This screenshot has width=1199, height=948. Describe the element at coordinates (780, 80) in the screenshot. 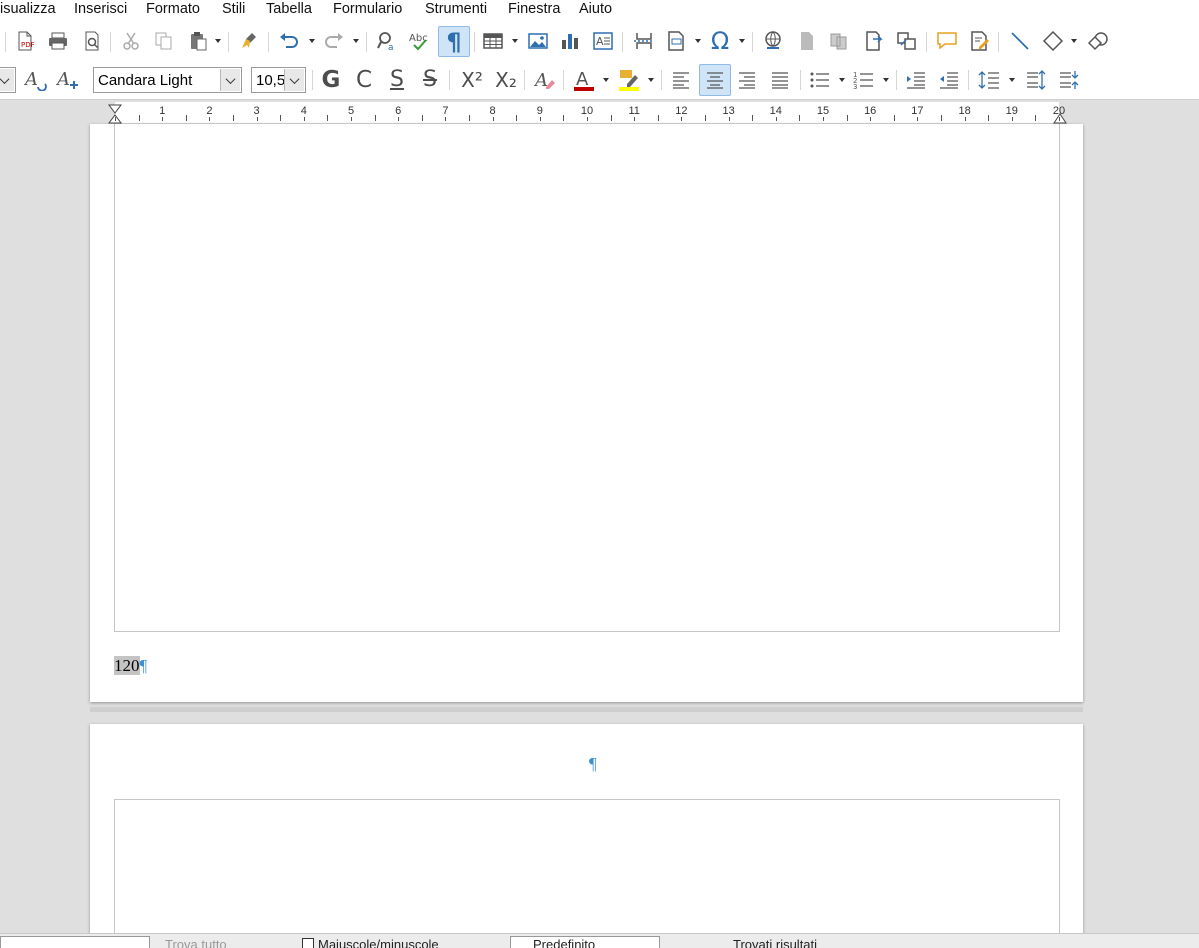

I see `justify-icon` at that location.